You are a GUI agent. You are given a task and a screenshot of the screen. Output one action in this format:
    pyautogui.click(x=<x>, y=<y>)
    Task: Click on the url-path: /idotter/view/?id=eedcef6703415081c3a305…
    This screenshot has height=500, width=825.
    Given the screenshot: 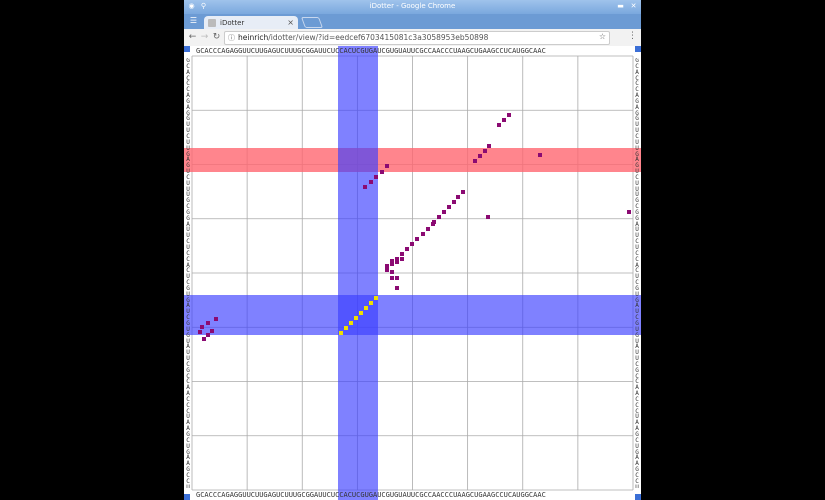 What is the action you would take?
    pyautogui.click(x=378, y=37)
    